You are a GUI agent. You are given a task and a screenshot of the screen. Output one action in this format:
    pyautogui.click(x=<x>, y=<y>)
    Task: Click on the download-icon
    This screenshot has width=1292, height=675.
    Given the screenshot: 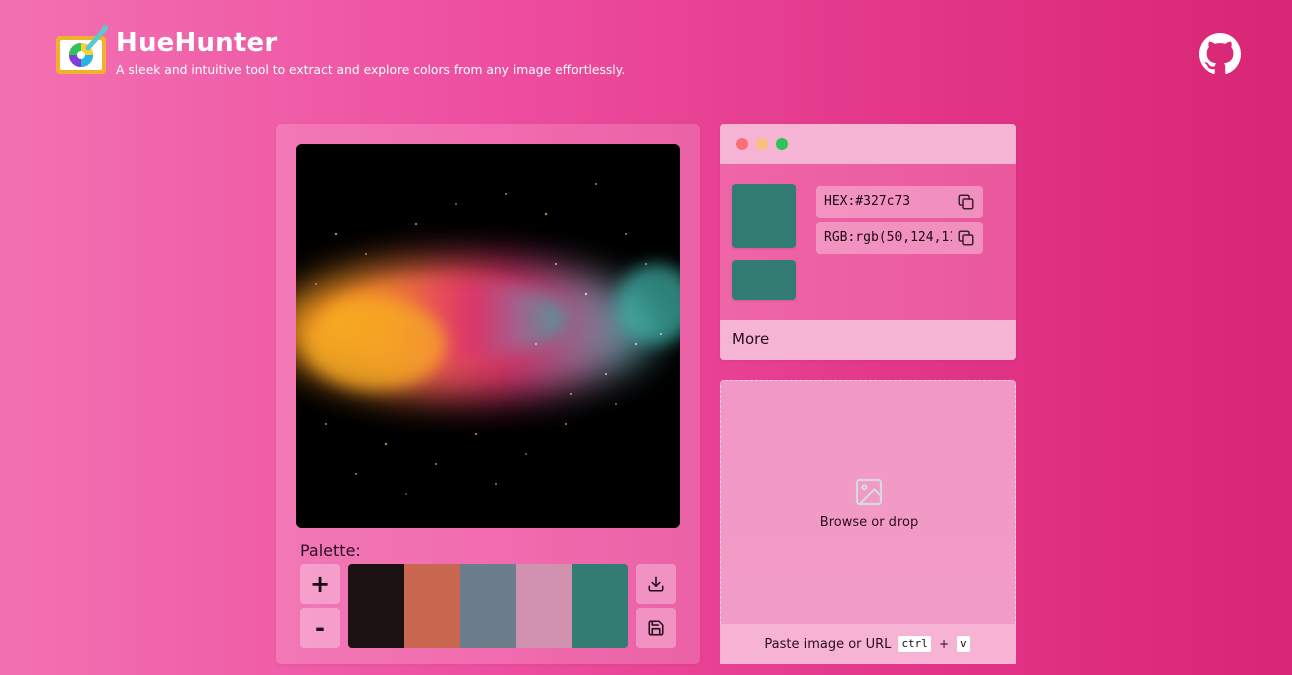 What is the action you would take?
    pyautogui.click(x=656, y=584)
    